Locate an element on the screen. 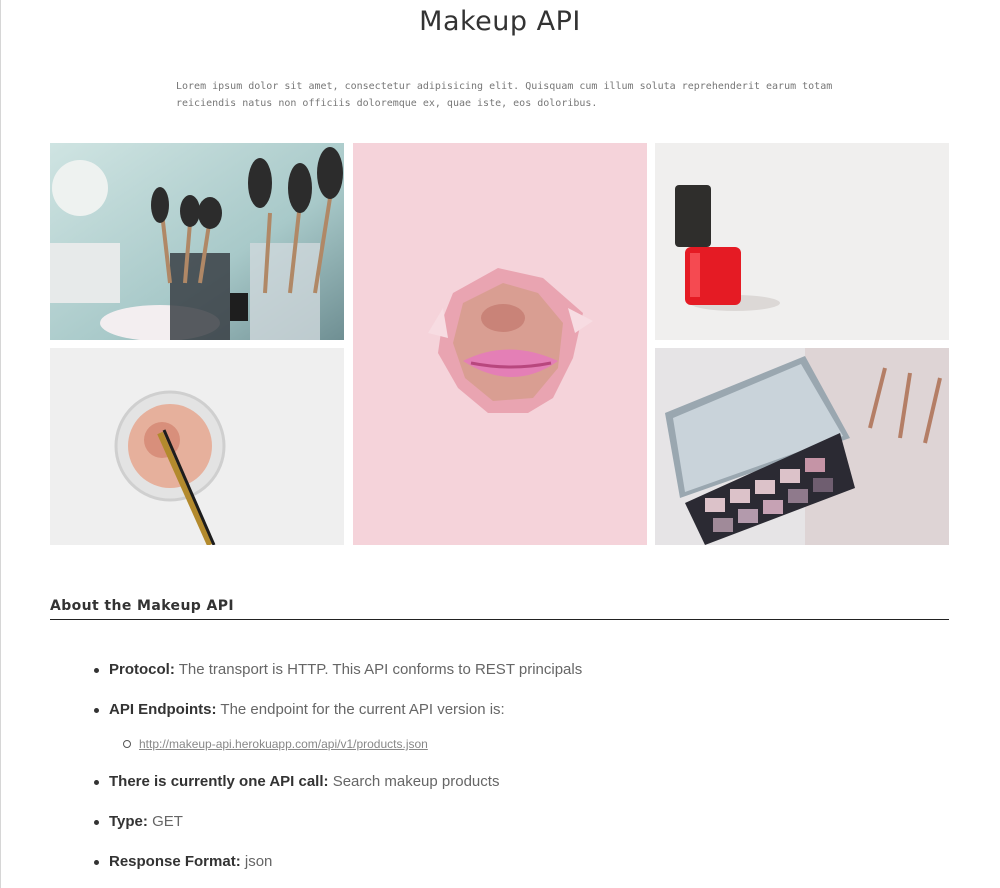 Image resolution: width=1000 pixels, height=888 pixels. photo-loose-powder is located at coordinates (197, 446).